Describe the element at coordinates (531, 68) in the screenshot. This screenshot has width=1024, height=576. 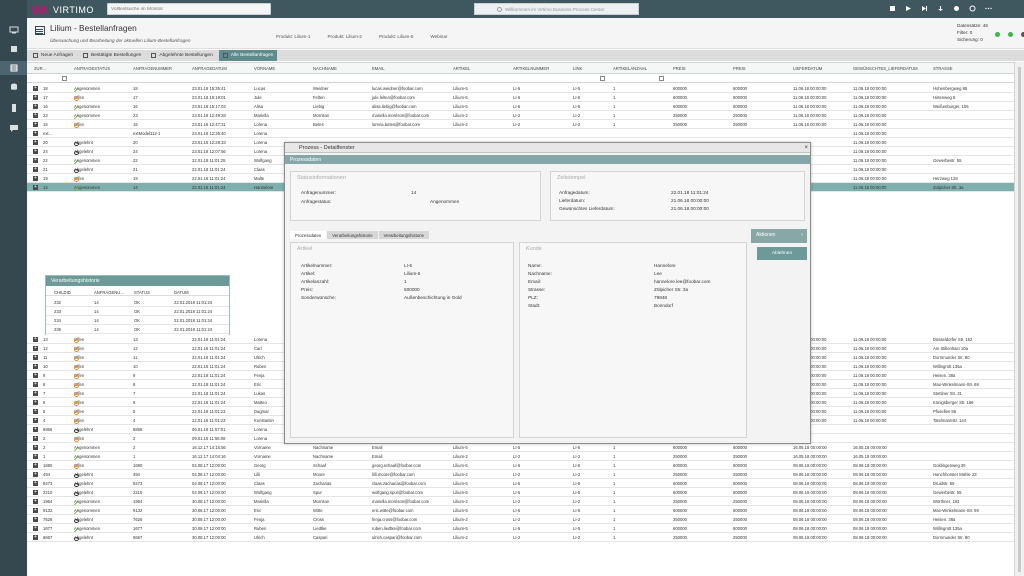
I see `column-header: ARTIKELNUMMER` at that location.